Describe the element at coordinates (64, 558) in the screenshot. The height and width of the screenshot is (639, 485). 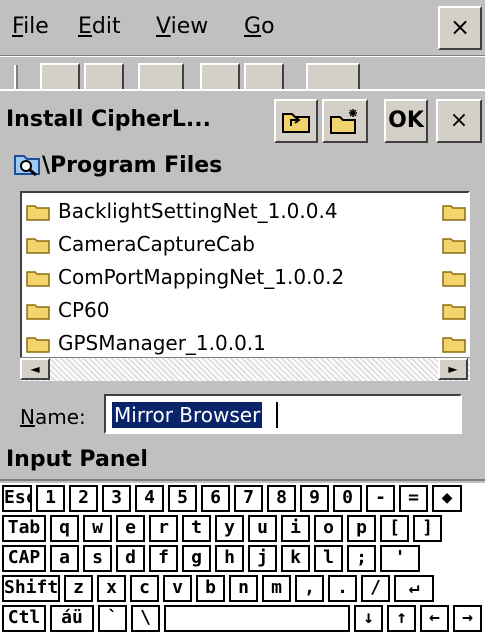
I see `key: a` at that location.